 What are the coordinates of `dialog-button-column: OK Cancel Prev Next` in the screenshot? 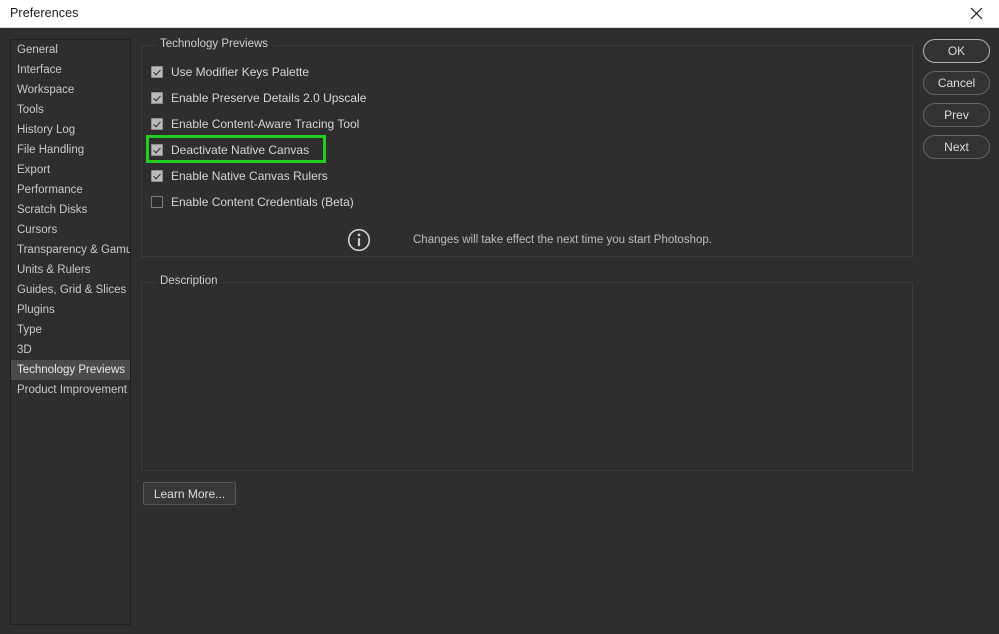 It's located at (956, 103).